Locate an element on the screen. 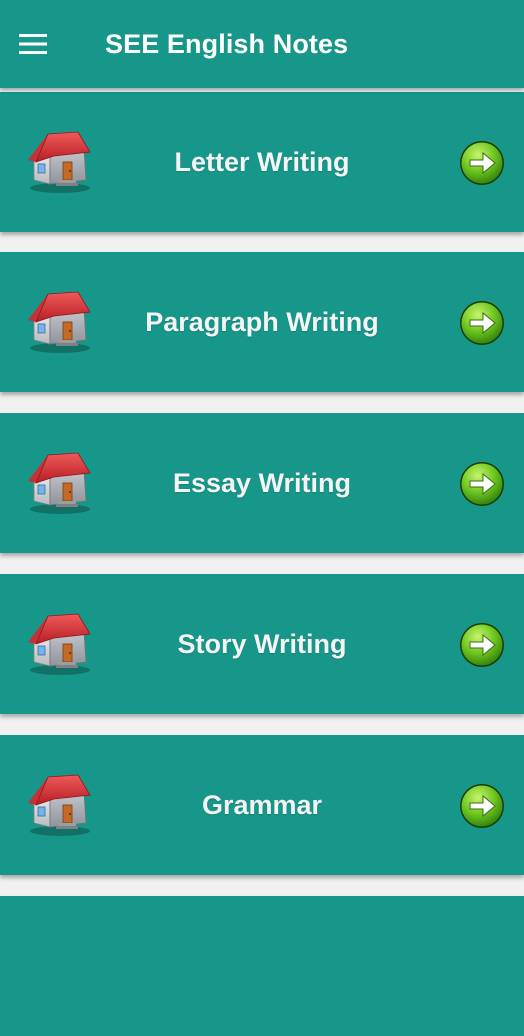 The height and width of the screenshot is (1036, 524). menu-item-paragraph-writing: Paragraph Writing is located at coordinates (262, 322).